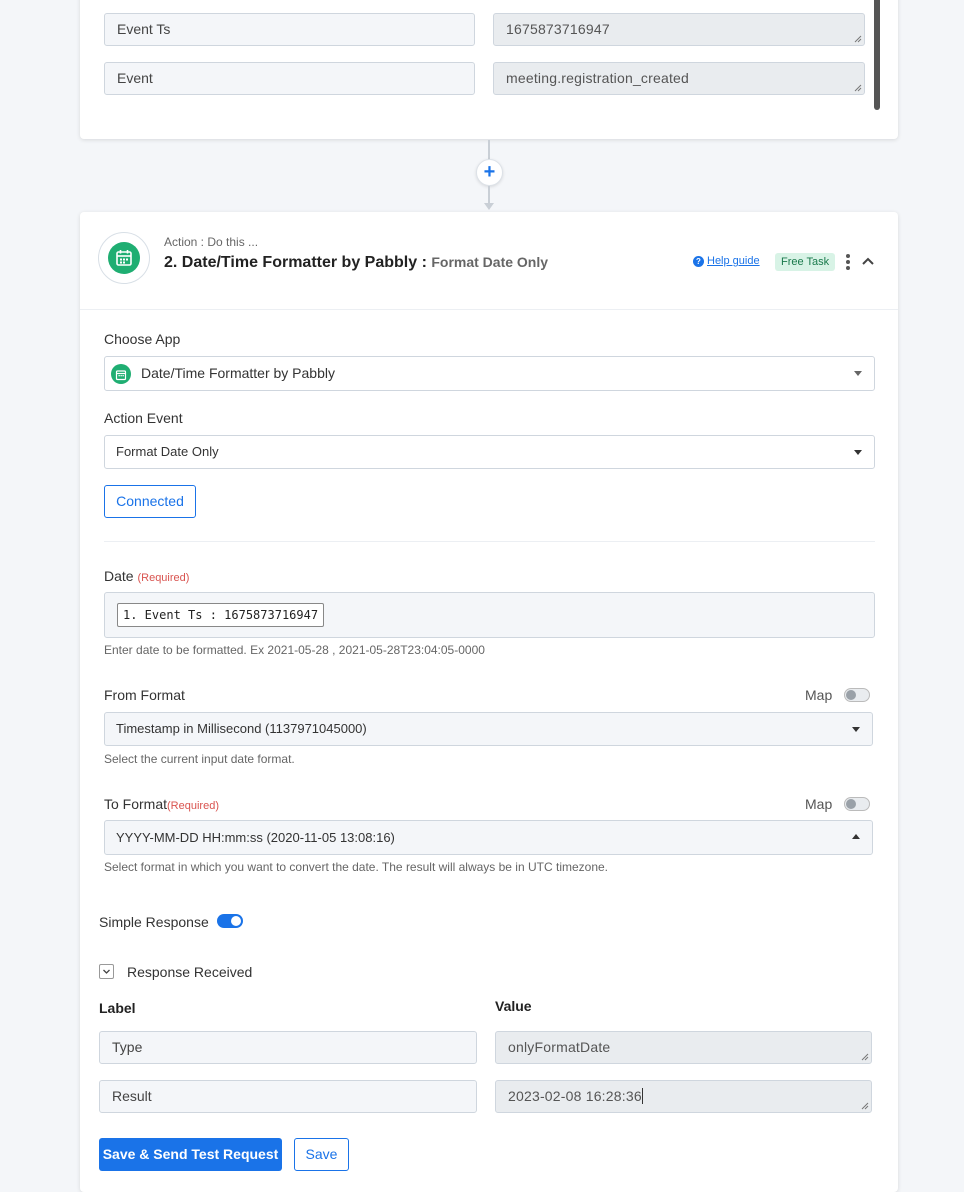 This screenshot has width=964, height=1192. Describe the element at coordinates (642, 1096) in the screenshot. I see `text-cursor` at that location.